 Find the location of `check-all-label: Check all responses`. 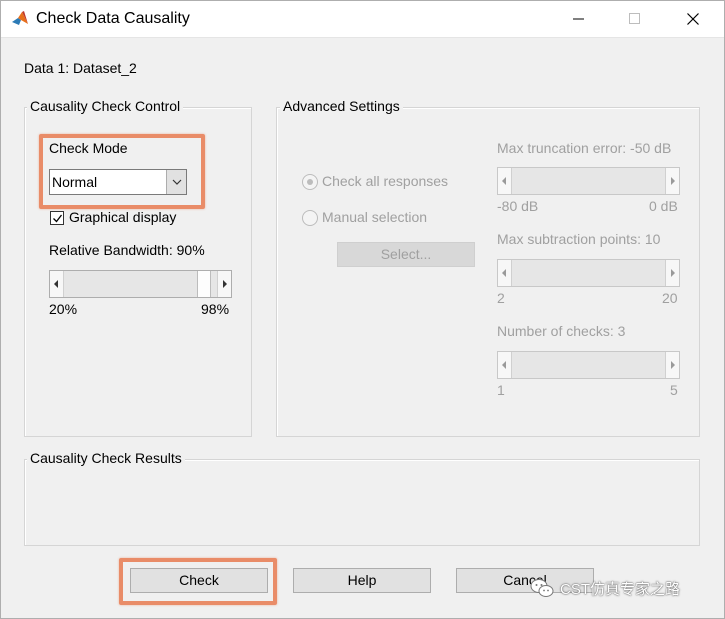

check-all-label: Check all responses is located at coordinates (385, 181).